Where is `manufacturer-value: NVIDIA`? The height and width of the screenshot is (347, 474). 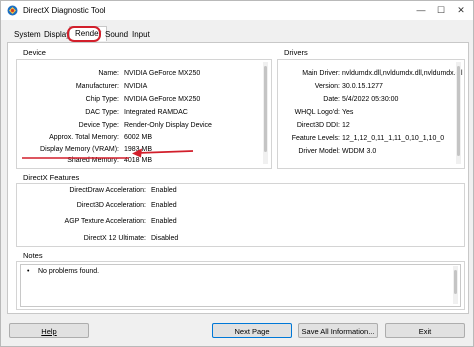 manufacturer-value: NVIDIA is located at coordinates (136, 86).